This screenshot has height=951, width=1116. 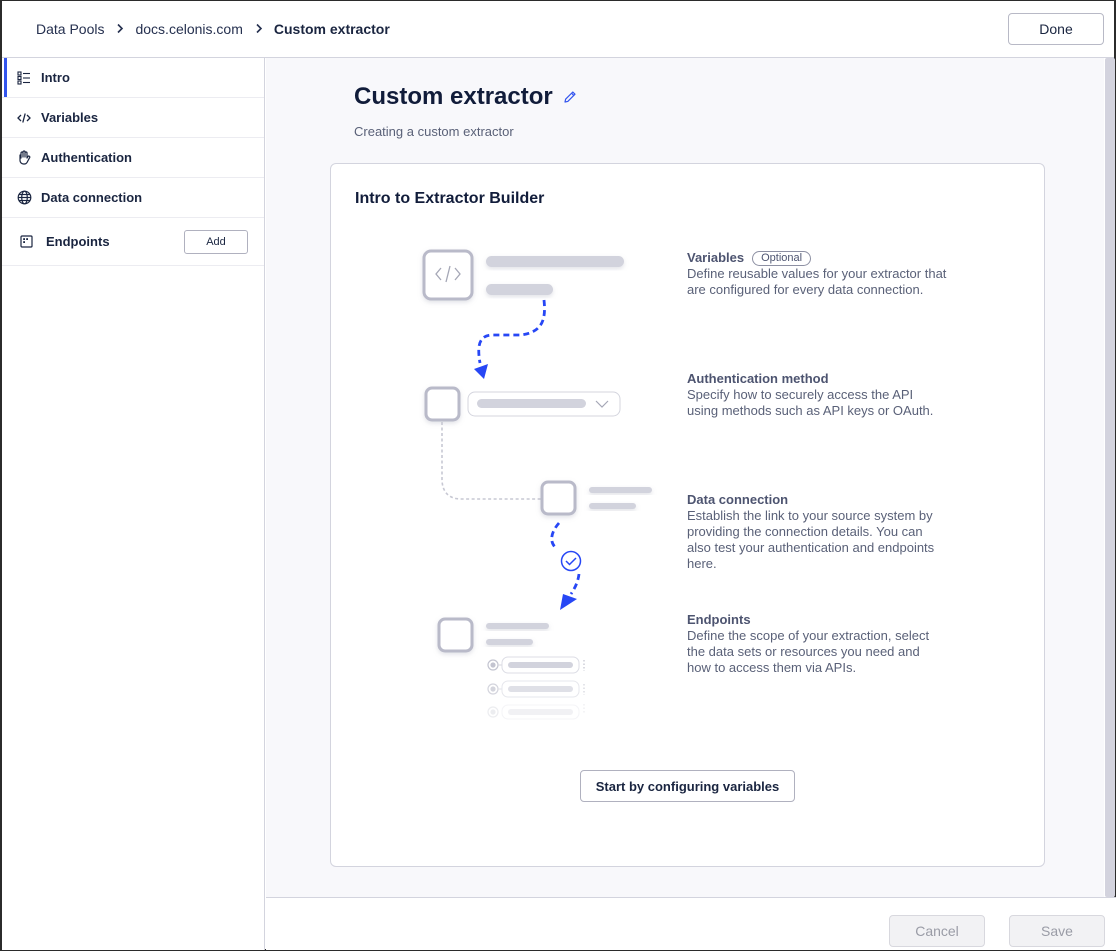 What do you see at coordinates (133, 118) in the screenshot?
I see `sidebar-item-variables: Variables` at bounding box center [133, 118].